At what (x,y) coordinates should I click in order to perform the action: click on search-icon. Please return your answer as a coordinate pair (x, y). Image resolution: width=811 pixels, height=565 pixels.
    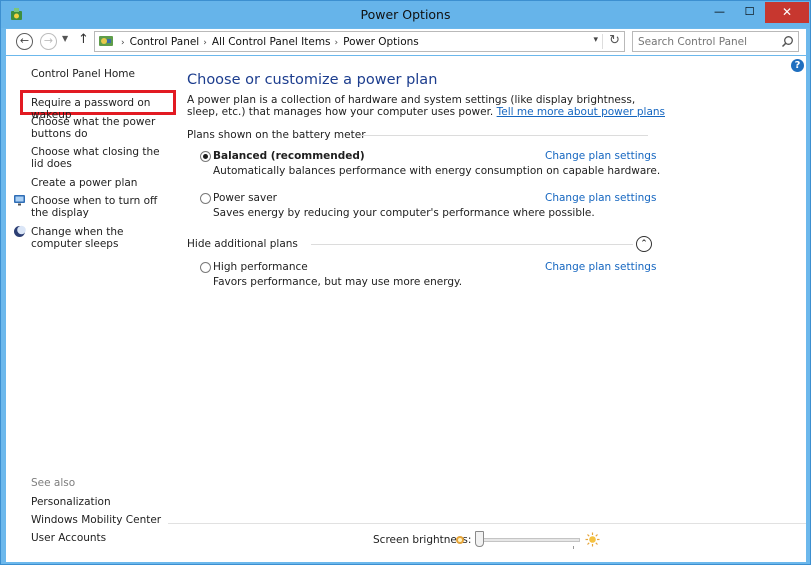
    Looking at the image, I should click on (787, 41).